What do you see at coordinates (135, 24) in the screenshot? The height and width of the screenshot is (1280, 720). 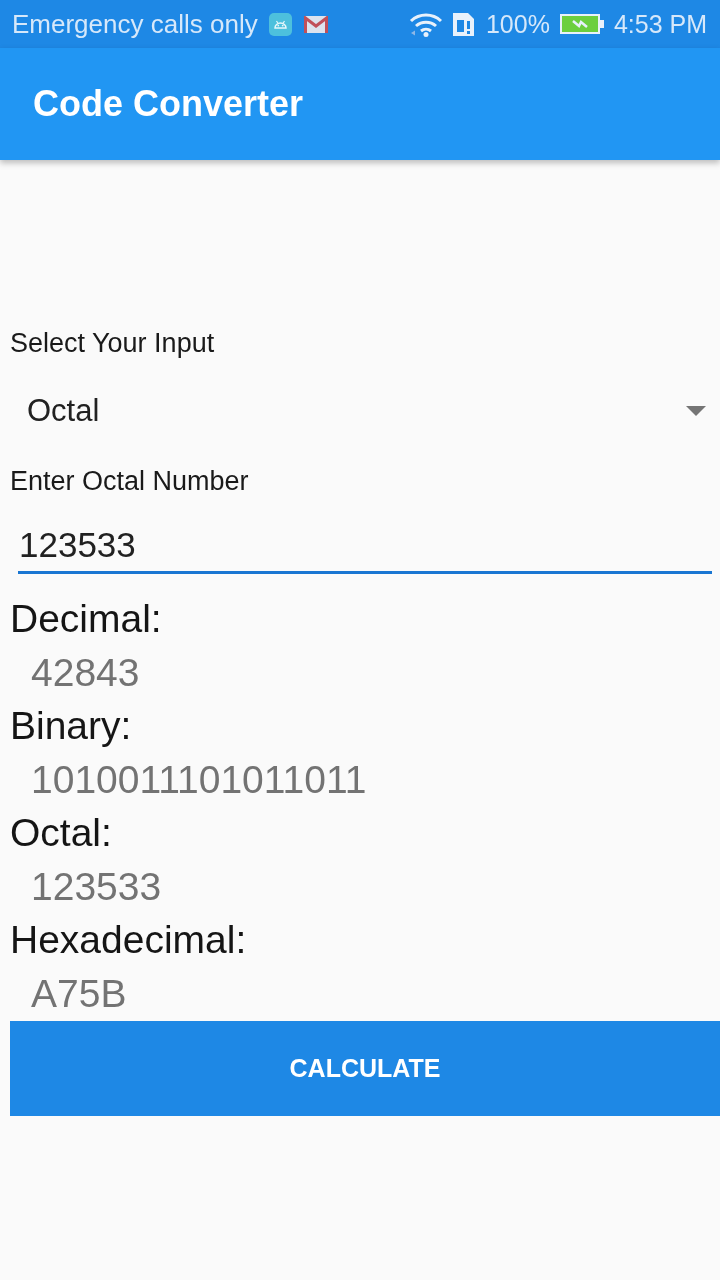 I see `carrier-text: Emergency calls only` at bounding box center [135, 24].